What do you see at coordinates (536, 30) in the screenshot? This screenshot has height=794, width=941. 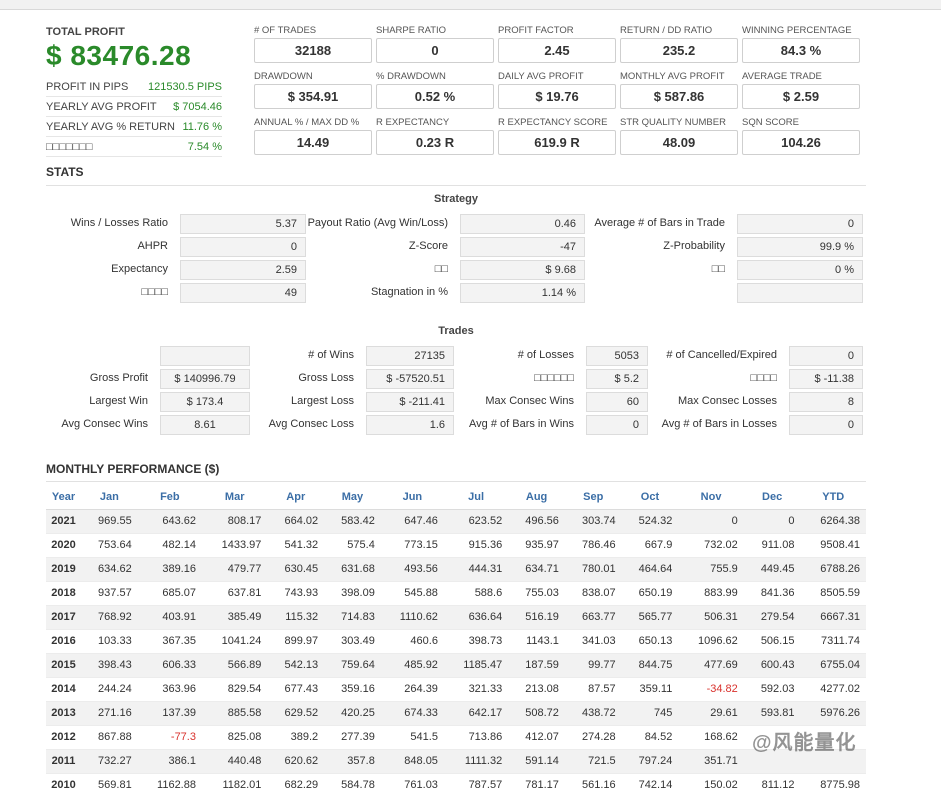 I see `kpi-label: PROFIT FACTOR` at bounding box center [536, 30].